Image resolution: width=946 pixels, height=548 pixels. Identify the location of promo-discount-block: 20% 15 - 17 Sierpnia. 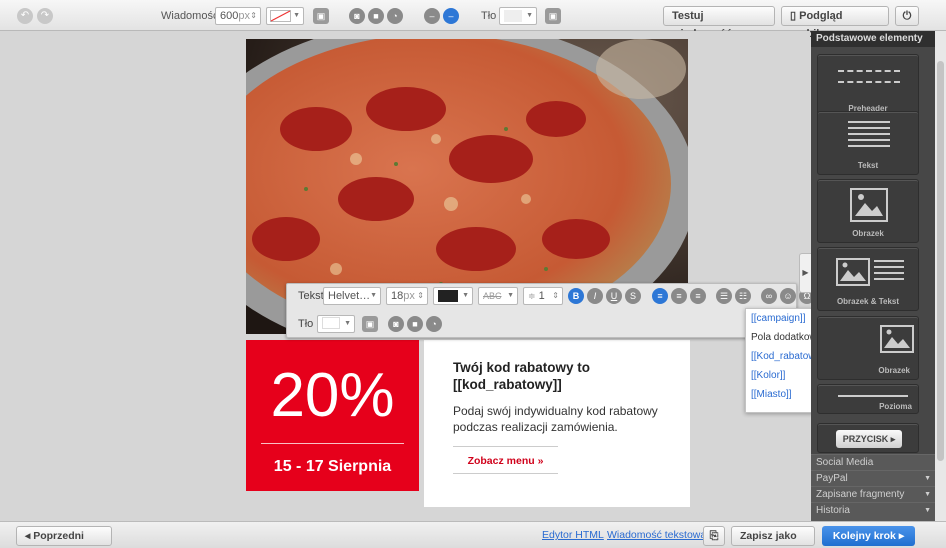
(332, 415).